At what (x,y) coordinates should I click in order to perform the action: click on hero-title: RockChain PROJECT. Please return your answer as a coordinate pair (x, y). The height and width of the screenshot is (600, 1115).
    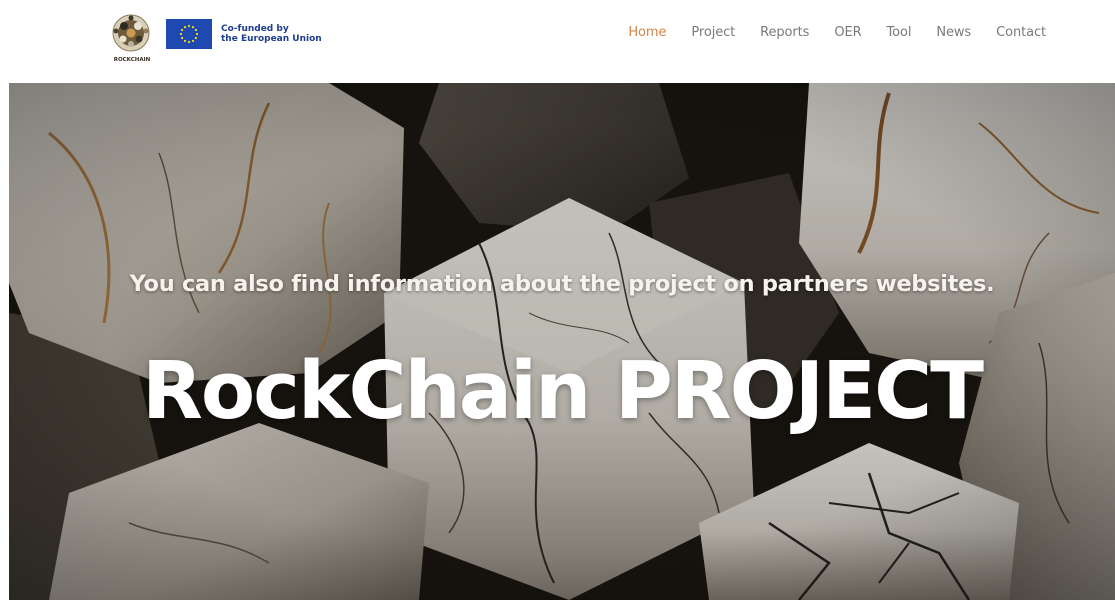
    Looking at the image, I should click on (563, 391).